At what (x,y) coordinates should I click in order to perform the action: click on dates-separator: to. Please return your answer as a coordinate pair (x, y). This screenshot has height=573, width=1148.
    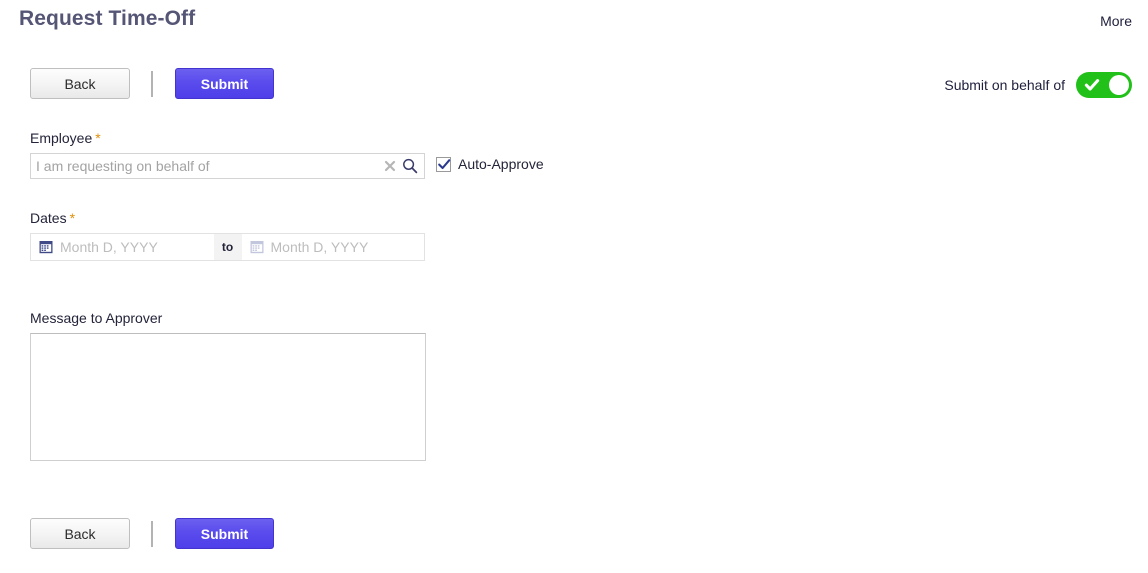
    Looking at the image, I should click on (227, 247).